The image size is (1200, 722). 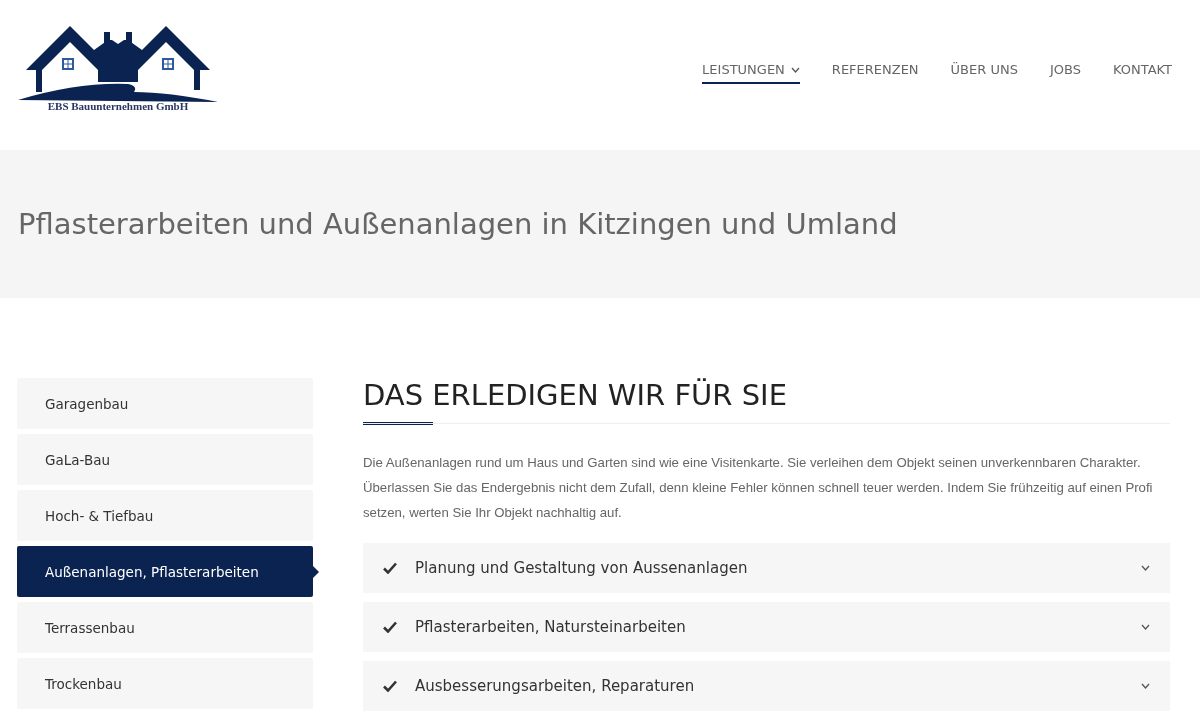 What do you see at coordinates (165, 683) in the screenshot?
I see `sidebar-item: Trockenbau` at bounding box center [165, 683].